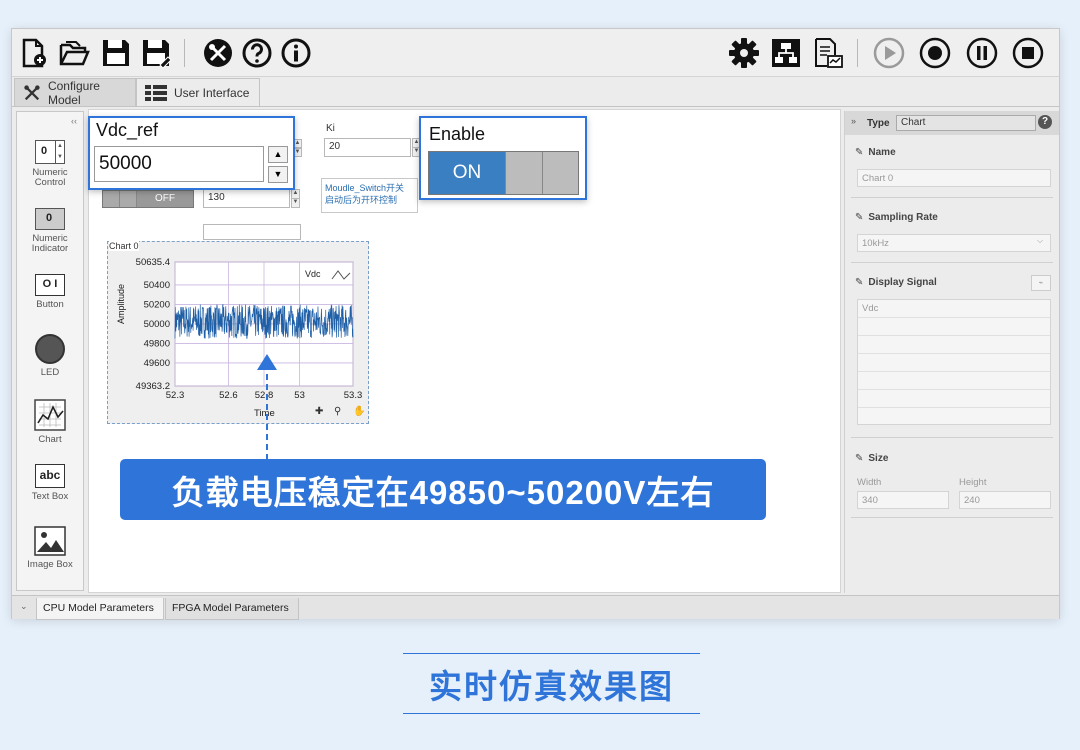  What do you see at coordinates (50, 496) in the screenshot?
I see `palette-label: Text Box` at bounding box center [50, 496].